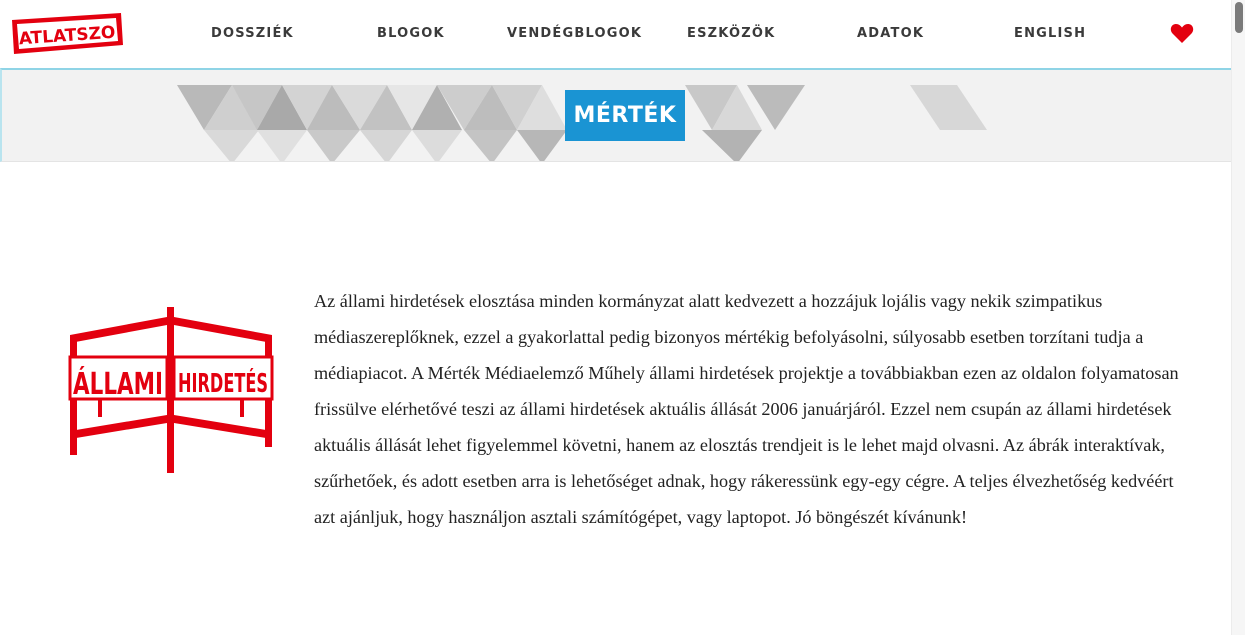  Describe the element at coordinates (171, 390) in the screenshot. I see `allami-hirdetes-emblem: ÁLLAMI HIRDETÉS` at that location.